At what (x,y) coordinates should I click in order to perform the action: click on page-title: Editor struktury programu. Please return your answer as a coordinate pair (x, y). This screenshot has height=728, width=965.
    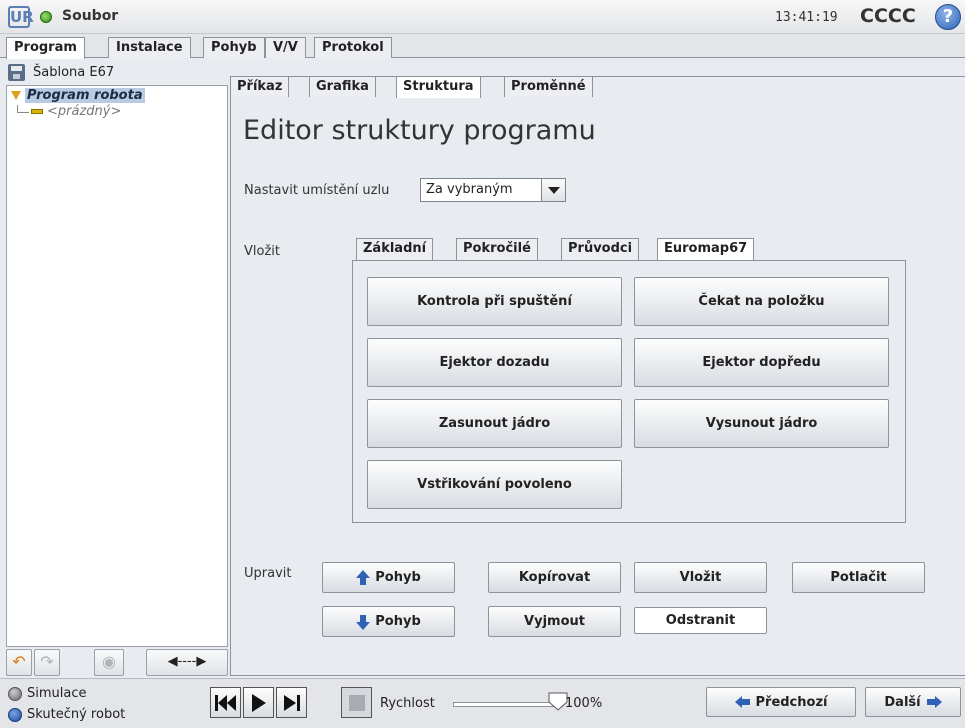
    Looking at the image, I should click on (419, 130).